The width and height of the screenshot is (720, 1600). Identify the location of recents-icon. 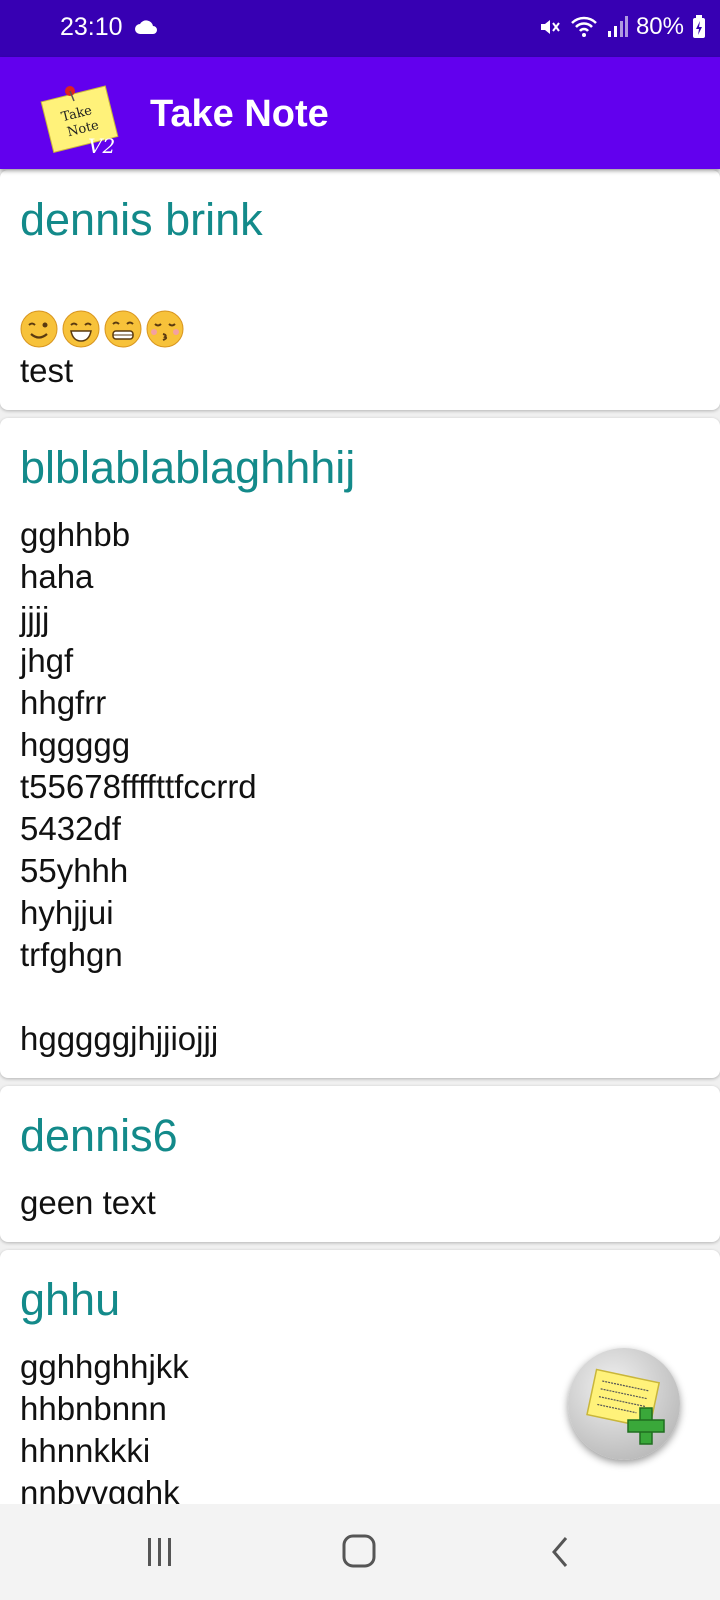
(160, 1552).